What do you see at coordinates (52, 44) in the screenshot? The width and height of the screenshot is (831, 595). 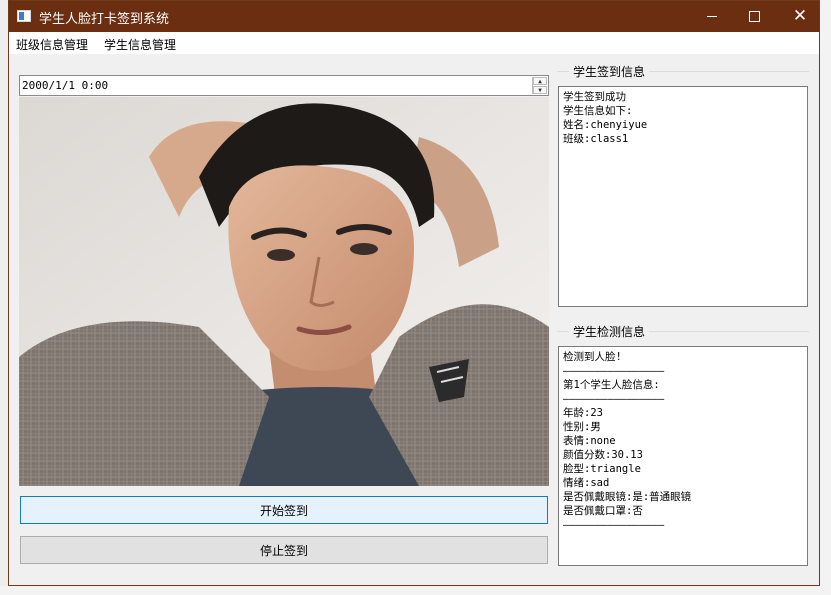 I see `menu-class-management: 班级信息管理` at bounding box center [52, 44].